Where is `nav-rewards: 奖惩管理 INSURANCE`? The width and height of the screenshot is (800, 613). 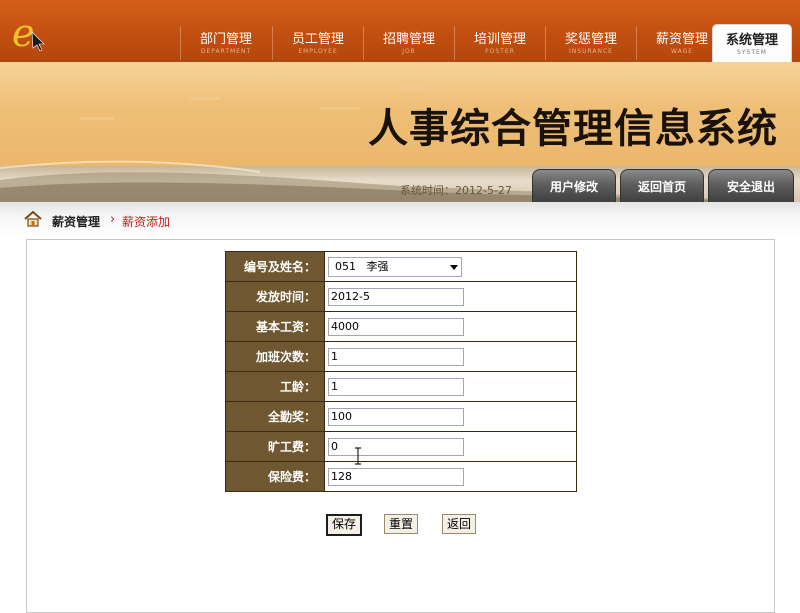
nav-rewards: 奖惩管理 INSURANCE is located at coordinates (590, 43).